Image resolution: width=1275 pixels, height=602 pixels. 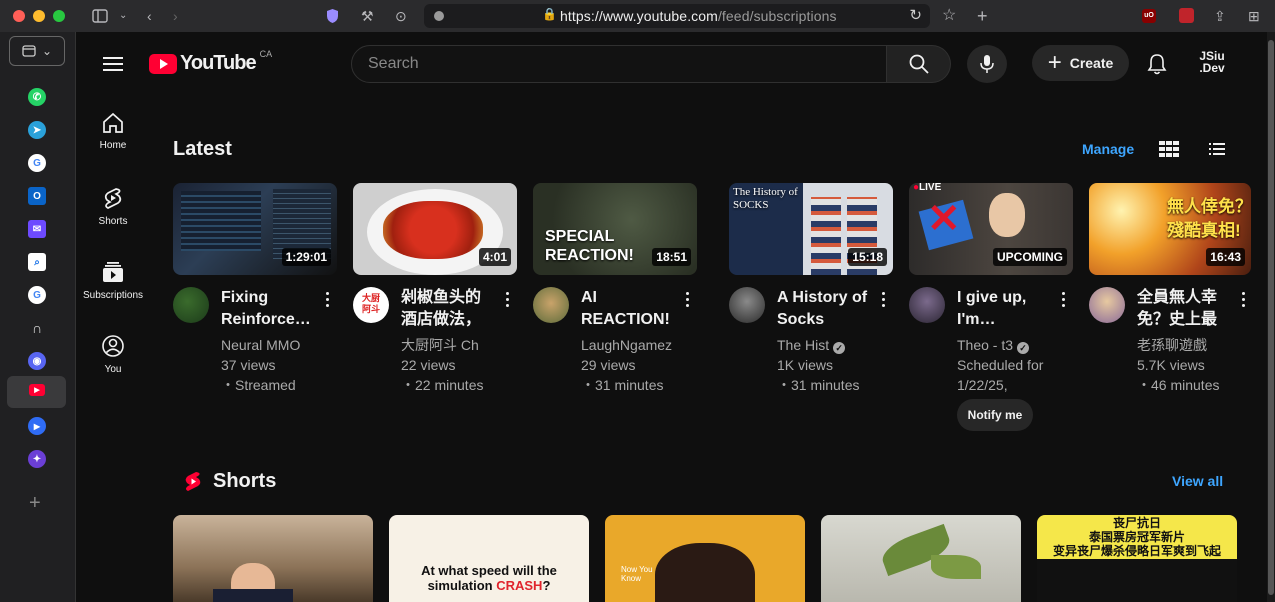 I want to click on reload-icon: ↻, so click(x=915, y=15).